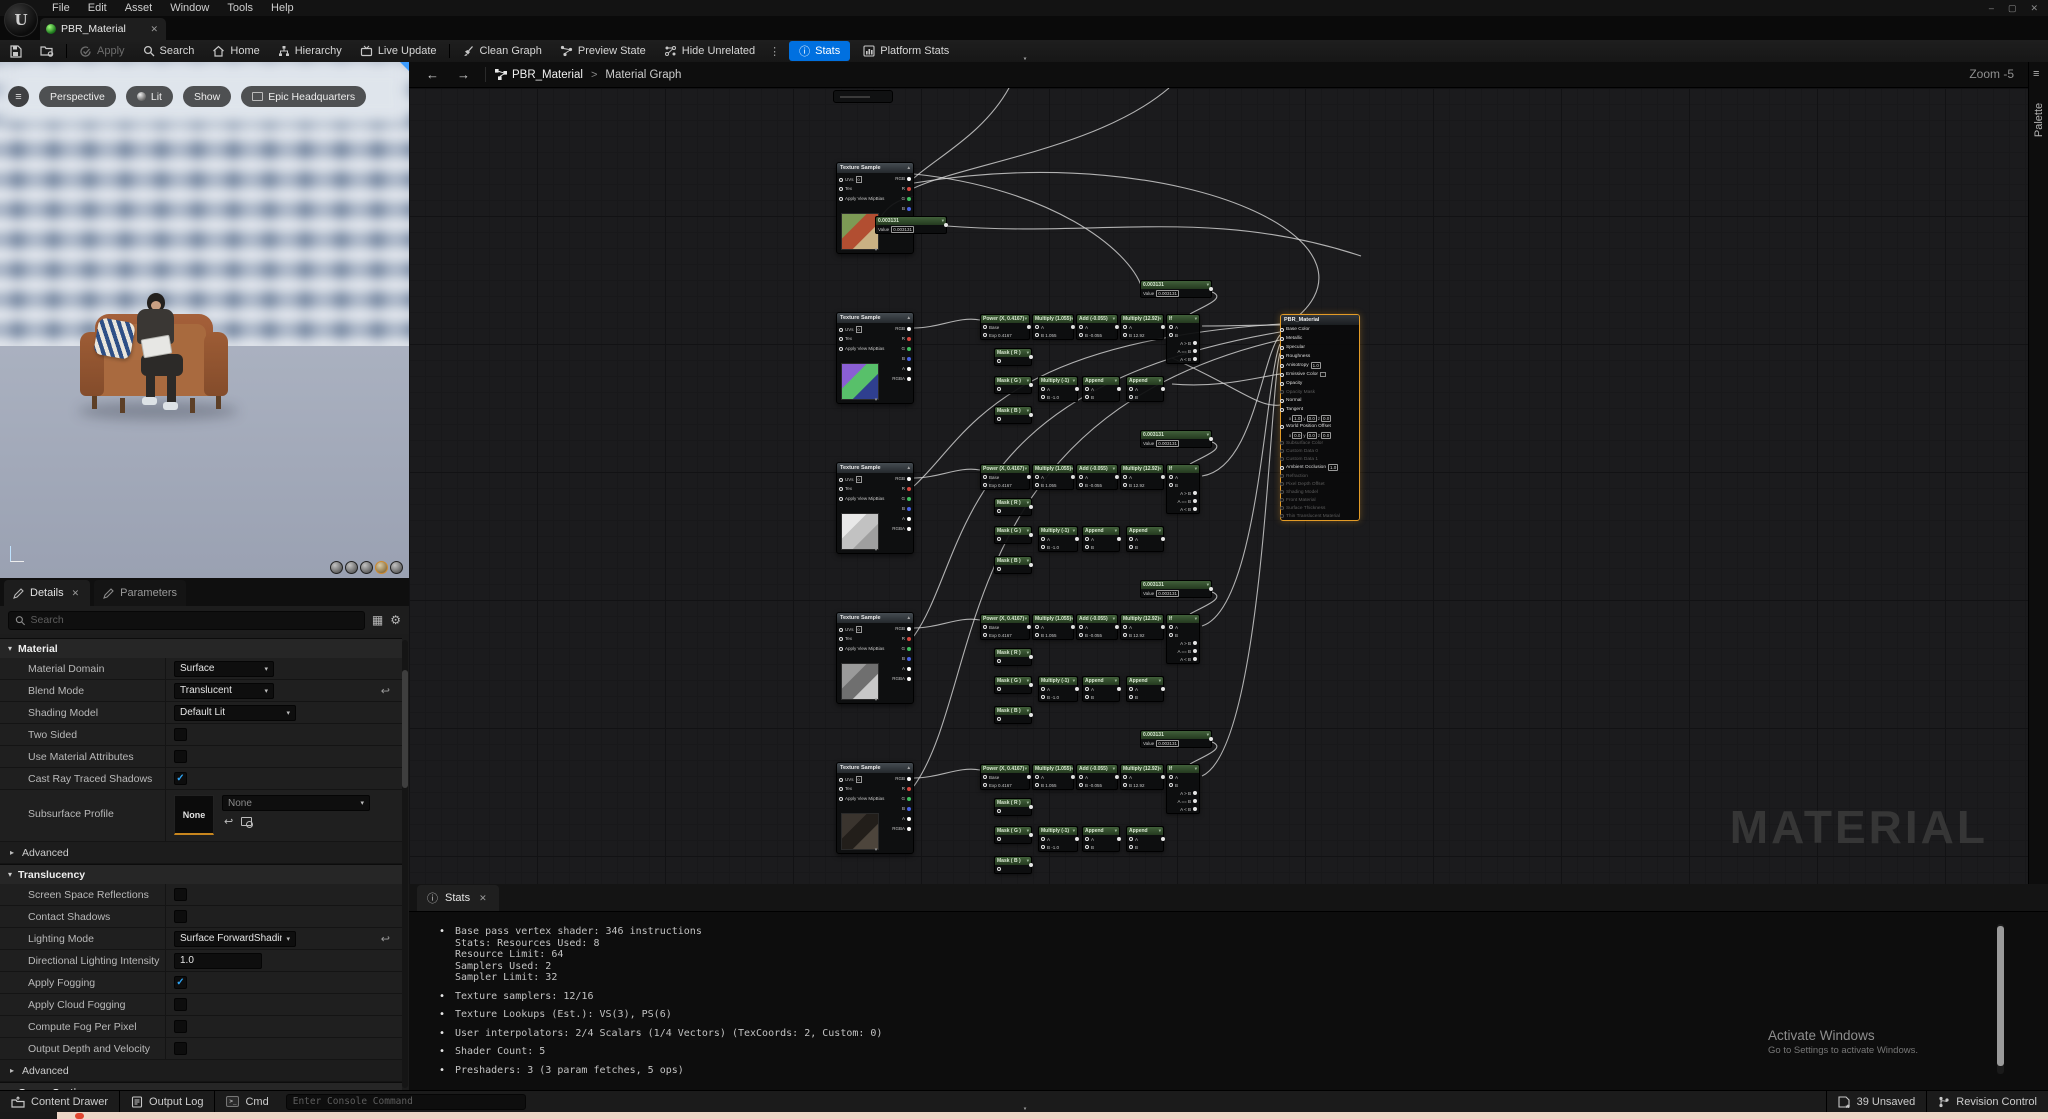 The height and width of the screenshot is (1119, 2048). I want to click on platform-stats-button: Platform Stats, so click(906, 51).